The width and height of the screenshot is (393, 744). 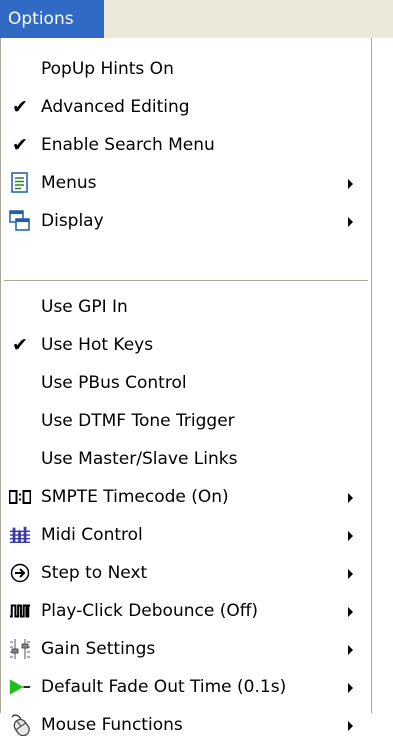 I want to click on menu-item-label: Play-Click Debounce (Off), so click(x=150, y=611).